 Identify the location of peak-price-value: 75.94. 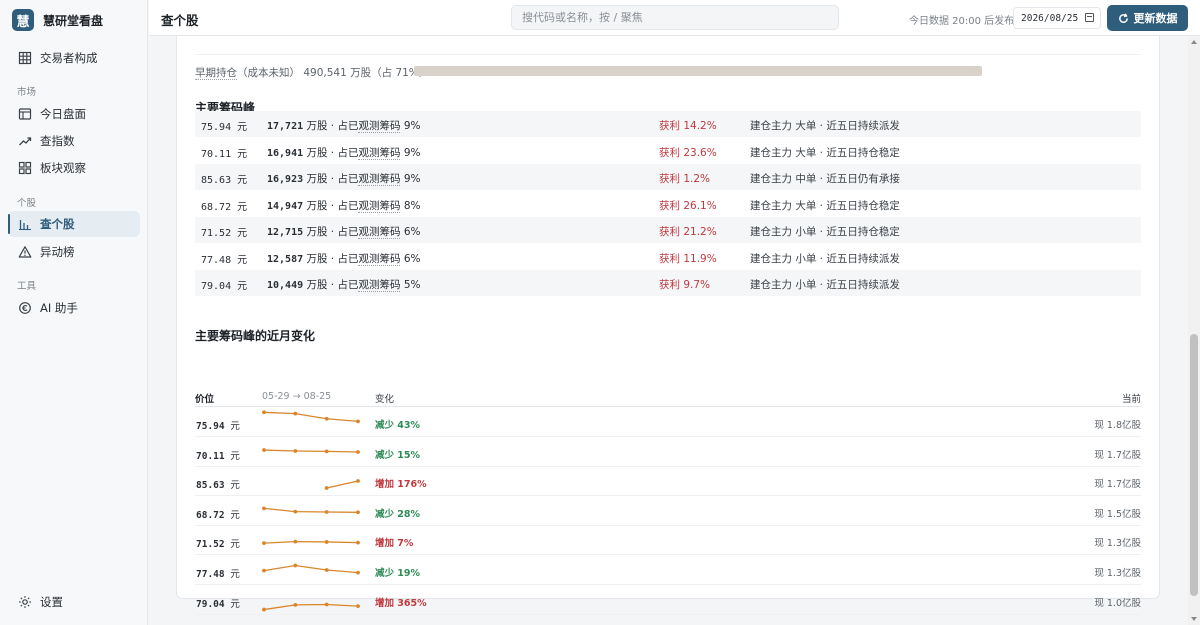
(216, 127).